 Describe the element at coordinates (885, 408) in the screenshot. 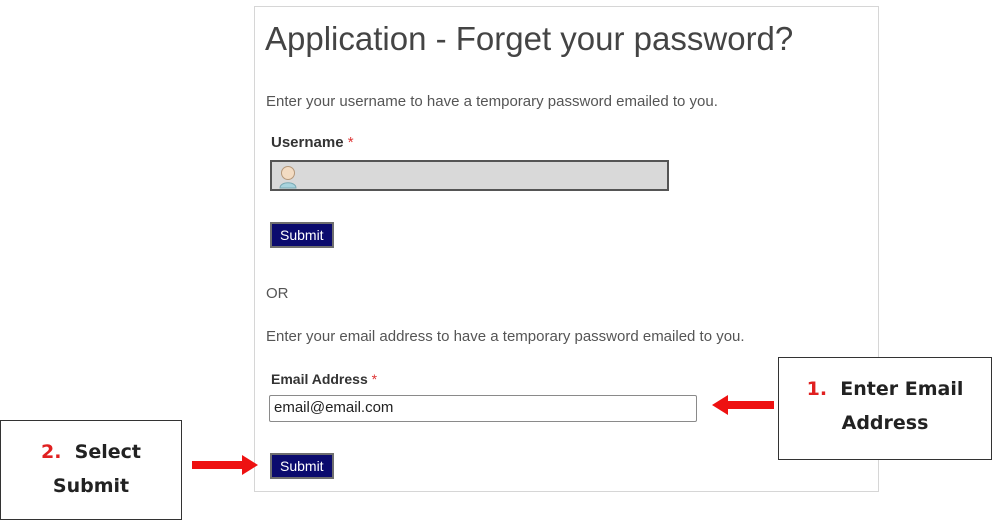

I see `callout-enter-email: 1. Enter Email Address` at that location.